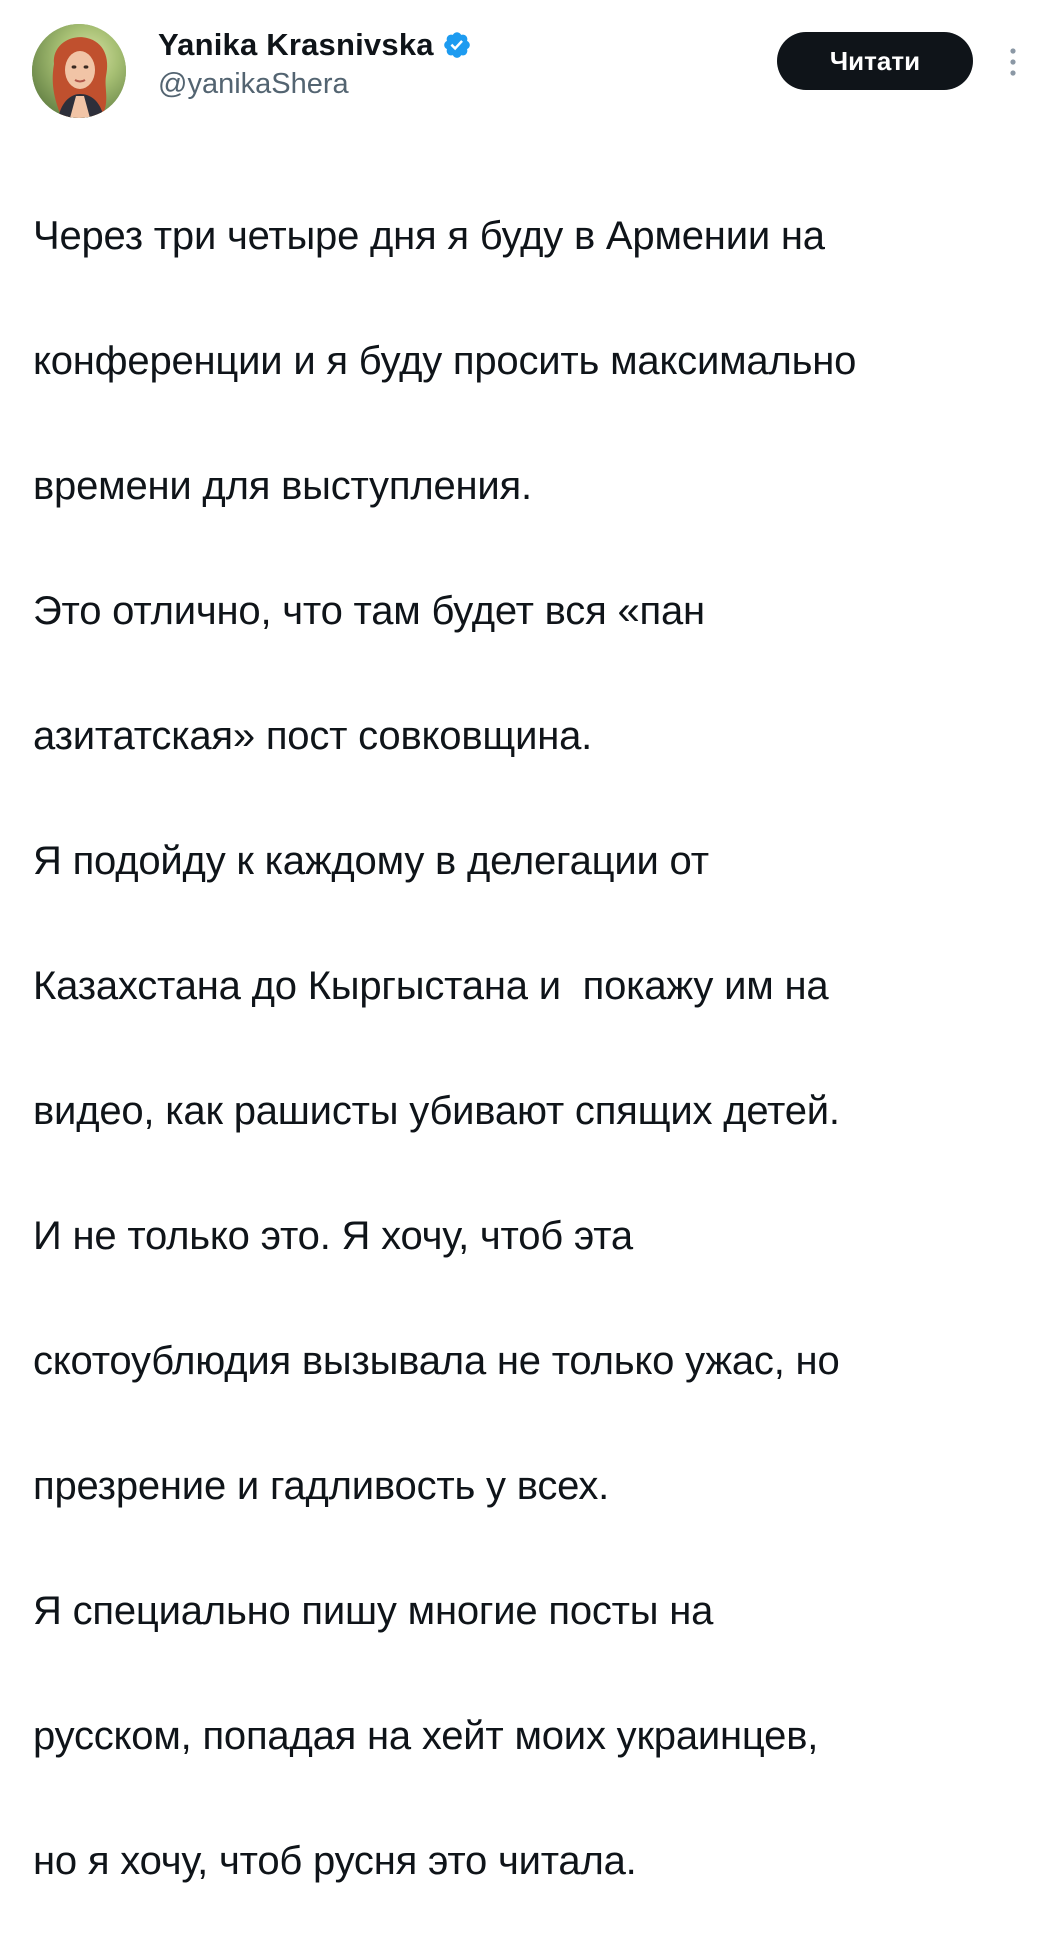  I want to click on tweet-text-line: Я специально пишу многие посты на, so click(373, 1610).